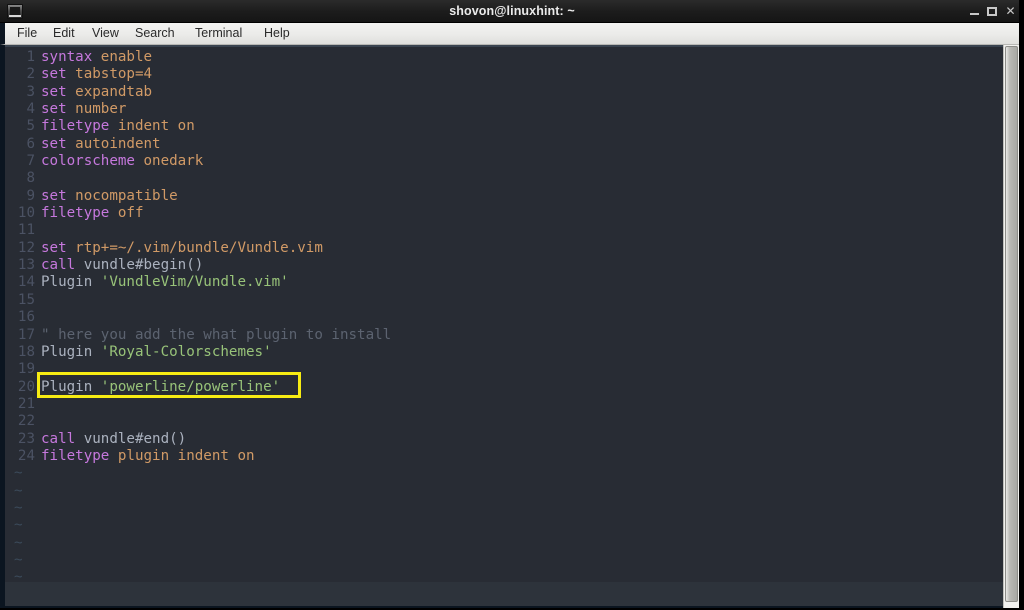 The image size is (1024, 610). What do you see at coordinates (26, 299) in the screenshot?
I see `line-number: 15` at bounding box center [26, 299].